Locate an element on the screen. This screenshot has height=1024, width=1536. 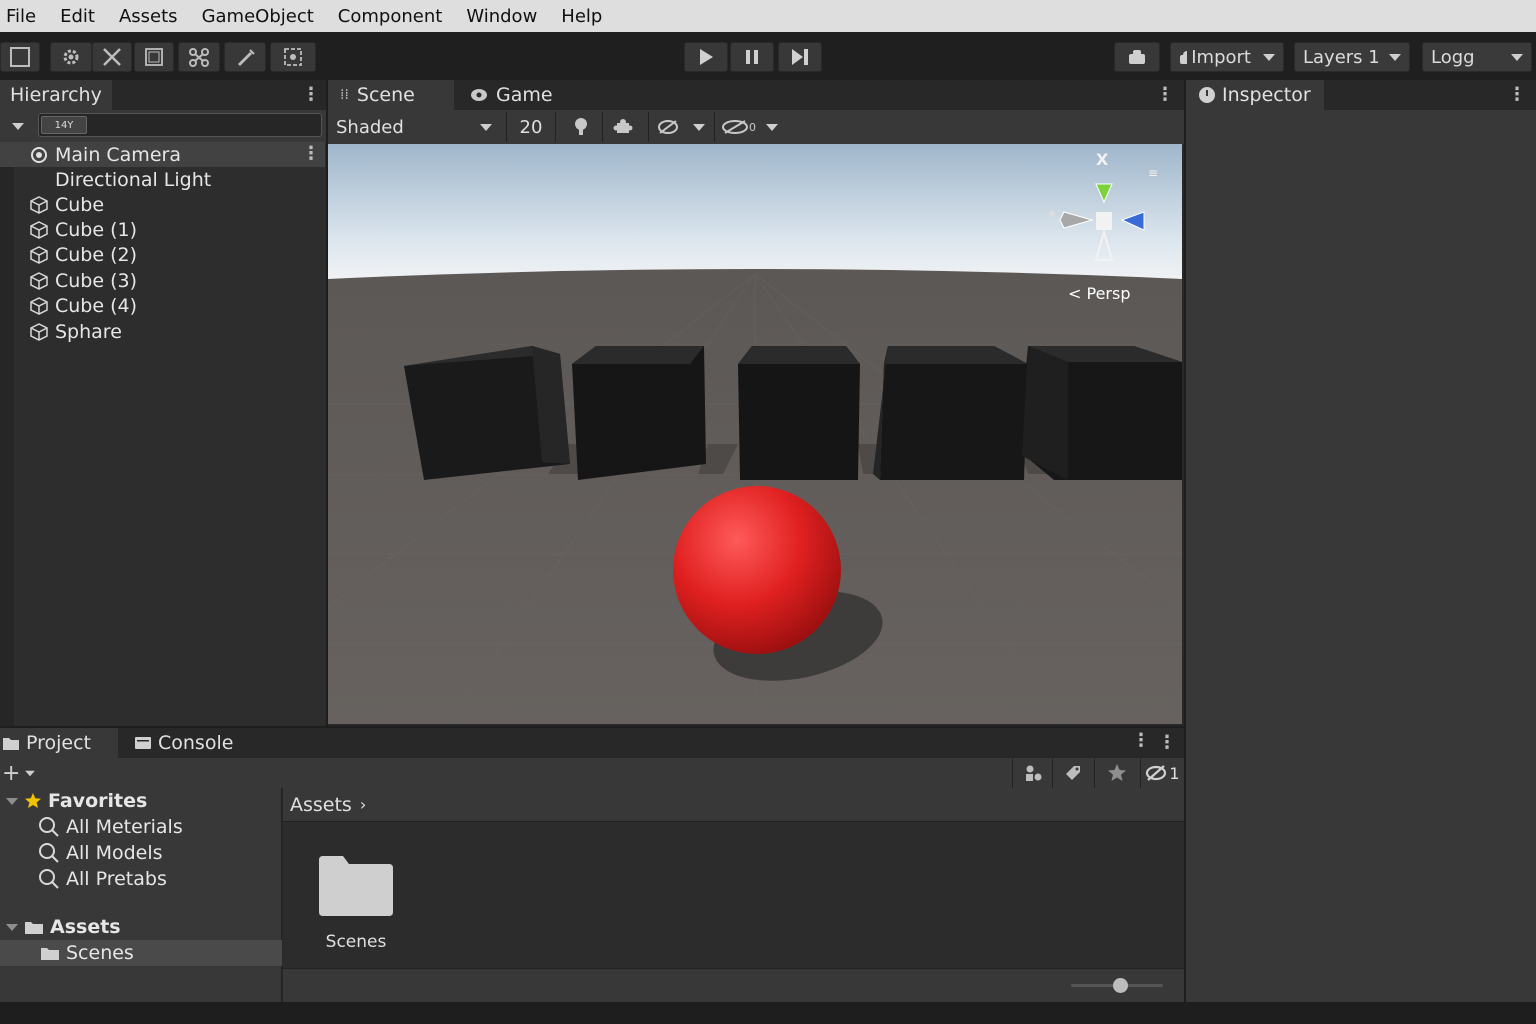
favorites-label: Favorites is located at coordinates (98, 801).